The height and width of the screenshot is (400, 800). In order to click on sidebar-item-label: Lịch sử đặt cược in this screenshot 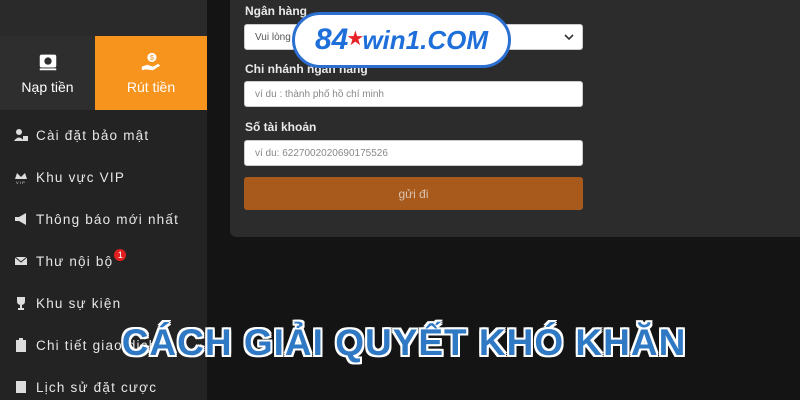, I will do `click(97, 387)`.